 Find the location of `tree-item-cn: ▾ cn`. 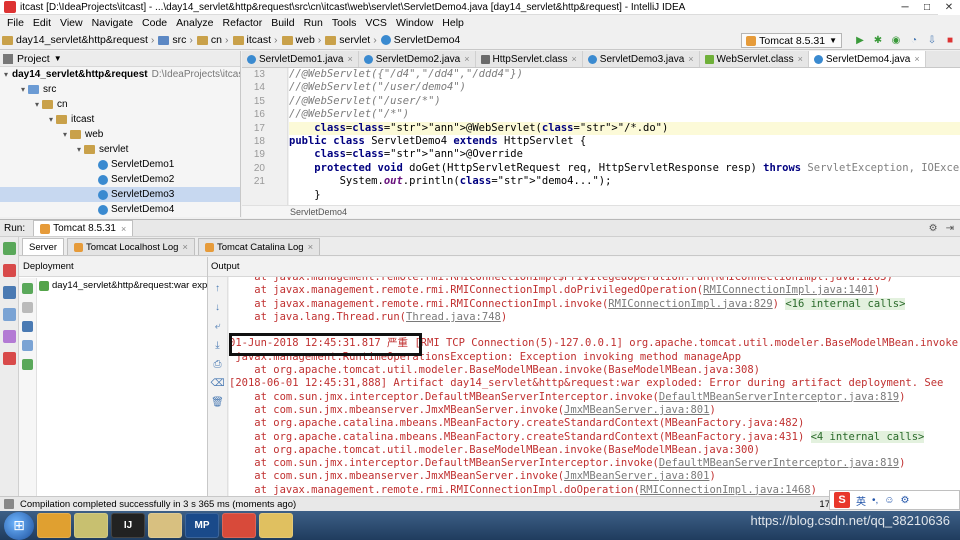

tree-item-cn: ▾ cn is located at coordinates (120, 104).